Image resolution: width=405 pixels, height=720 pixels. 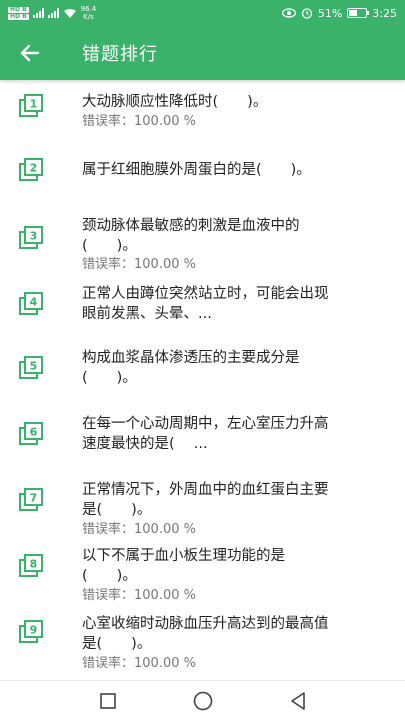 I want to click on list-item: 3 颈动脉体最敏感的刺激是血液中的 ( )。 错误率：100.00 %, so click(x=202, y=250).